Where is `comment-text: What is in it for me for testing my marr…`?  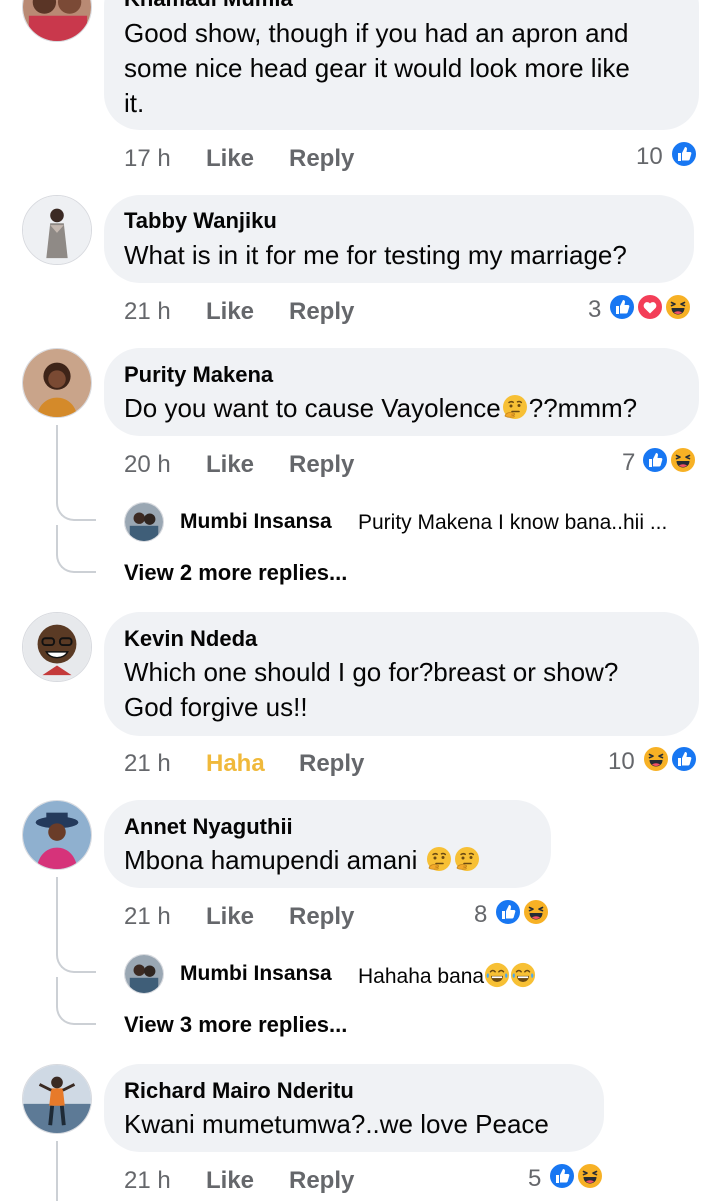
comment-text: What is in it for me for testing my marr… is located at coordinates (375, 255).